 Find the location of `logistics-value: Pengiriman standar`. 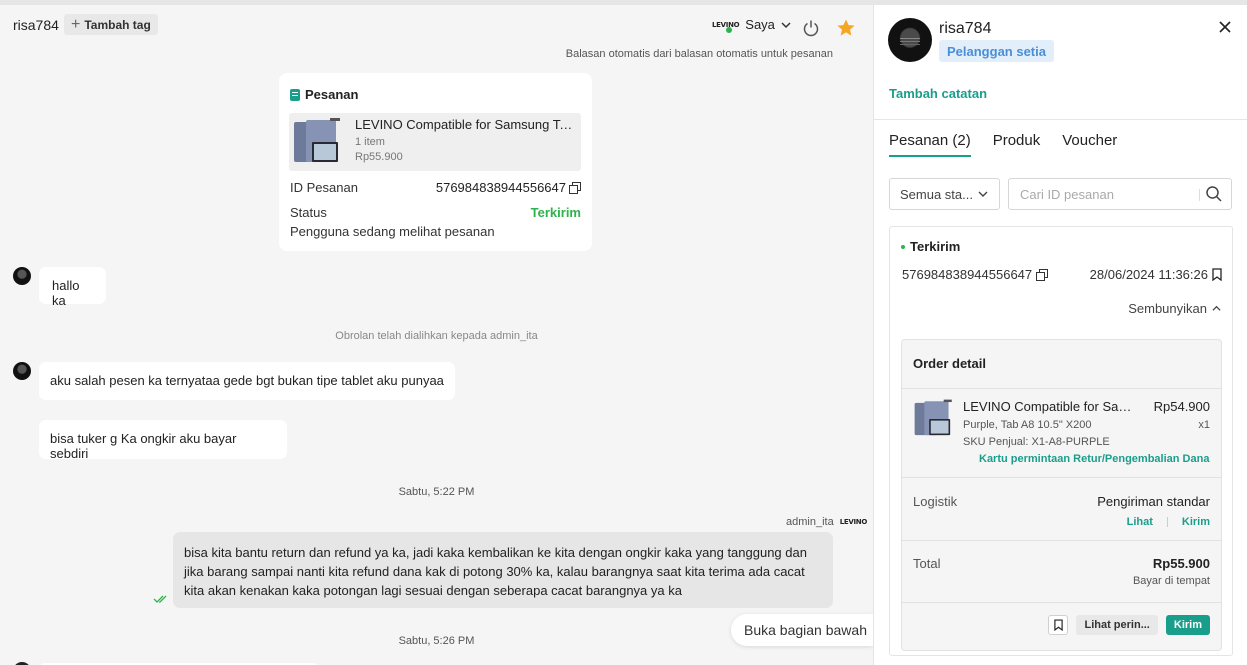

logistics-value: Pengiriman standar is located at coordinates (1153, 501).